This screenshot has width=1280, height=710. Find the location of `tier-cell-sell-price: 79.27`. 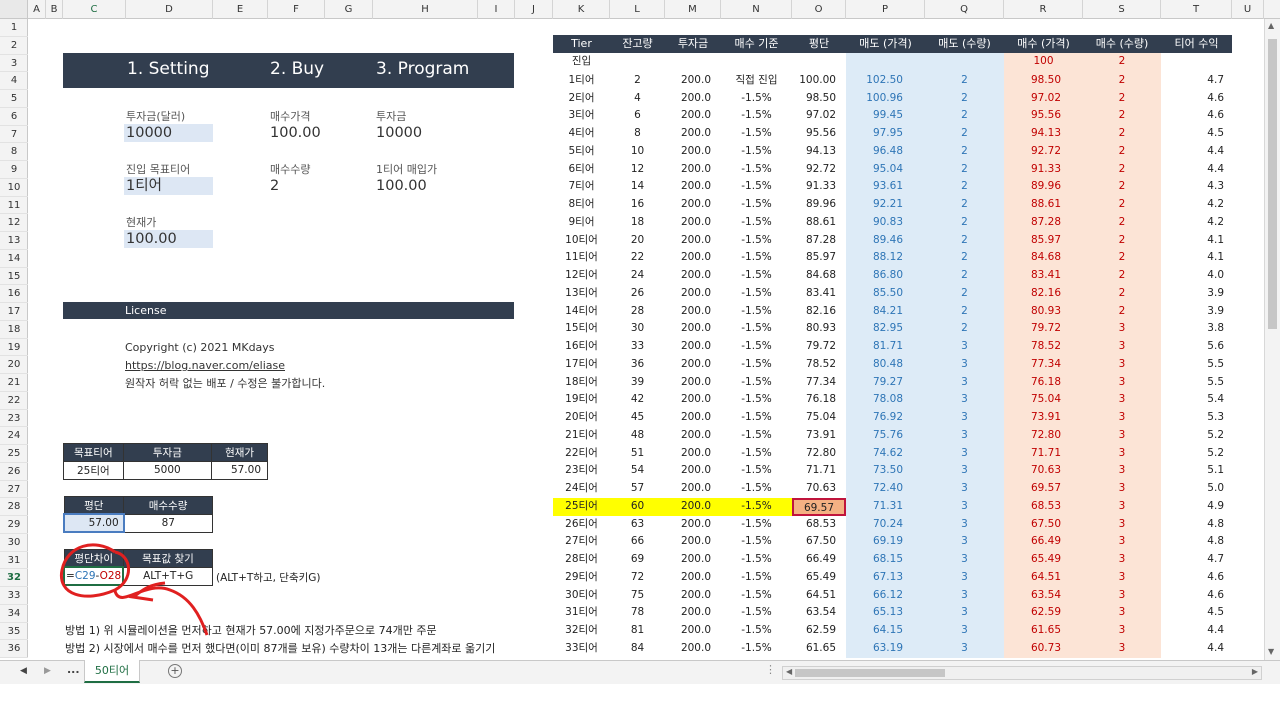

tier-cell-sell-price: 79.27 is located at coordinates (885, 383).